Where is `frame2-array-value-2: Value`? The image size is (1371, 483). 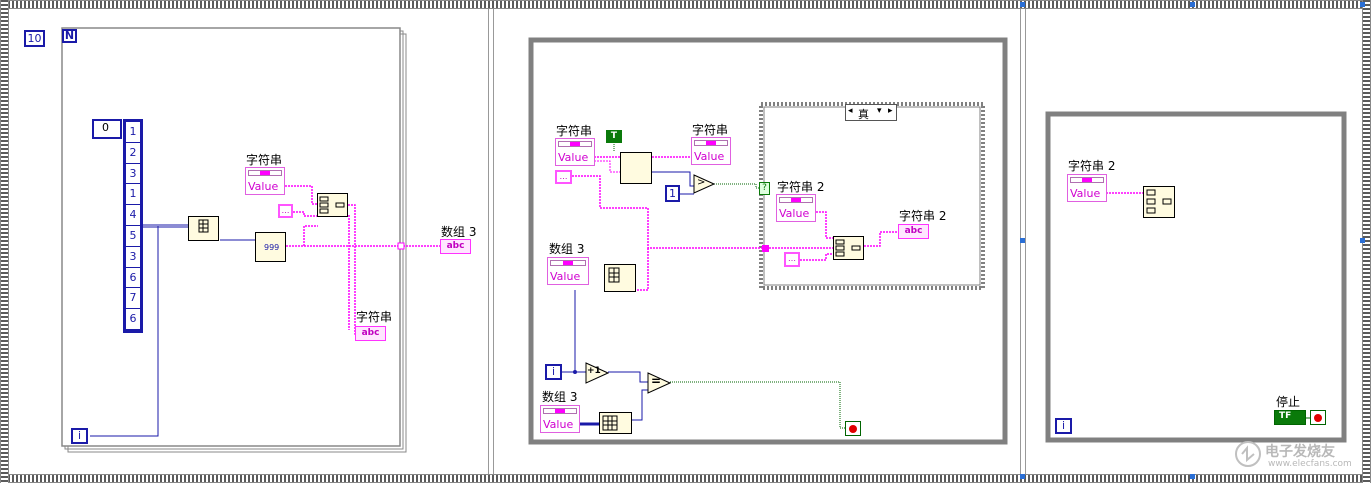
frame2-array-value-2: Value is located at coordinates (558, 424).